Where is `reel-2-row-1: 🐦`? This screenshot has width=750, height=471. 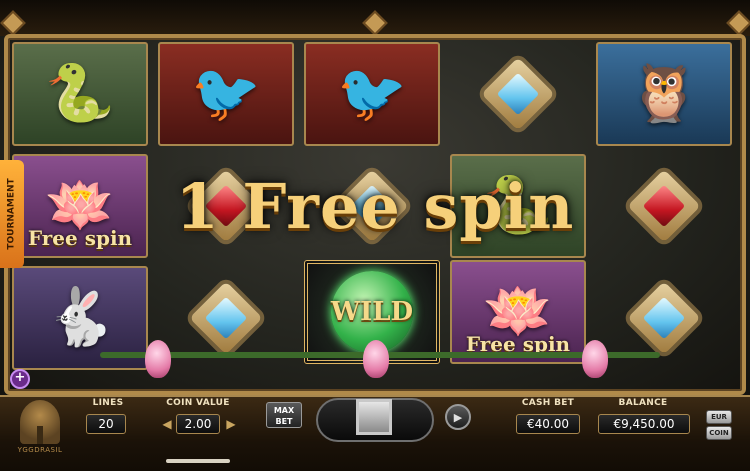 reel-2-row-1: 🐦 is located at coordinates (226, 94).